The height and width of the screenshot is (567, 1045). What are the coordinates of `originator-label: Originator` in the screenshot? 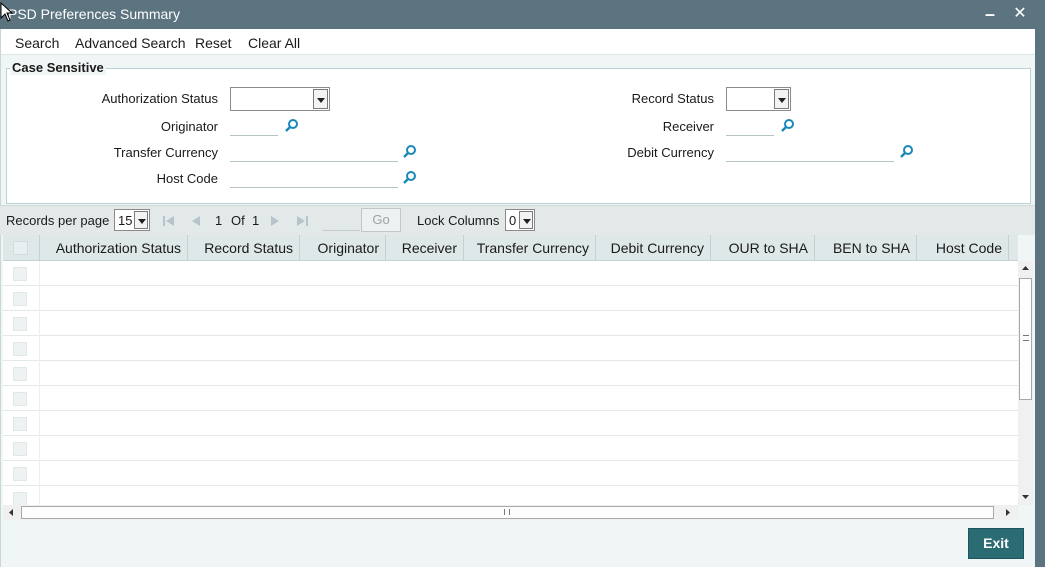 It's located at (189, 126).